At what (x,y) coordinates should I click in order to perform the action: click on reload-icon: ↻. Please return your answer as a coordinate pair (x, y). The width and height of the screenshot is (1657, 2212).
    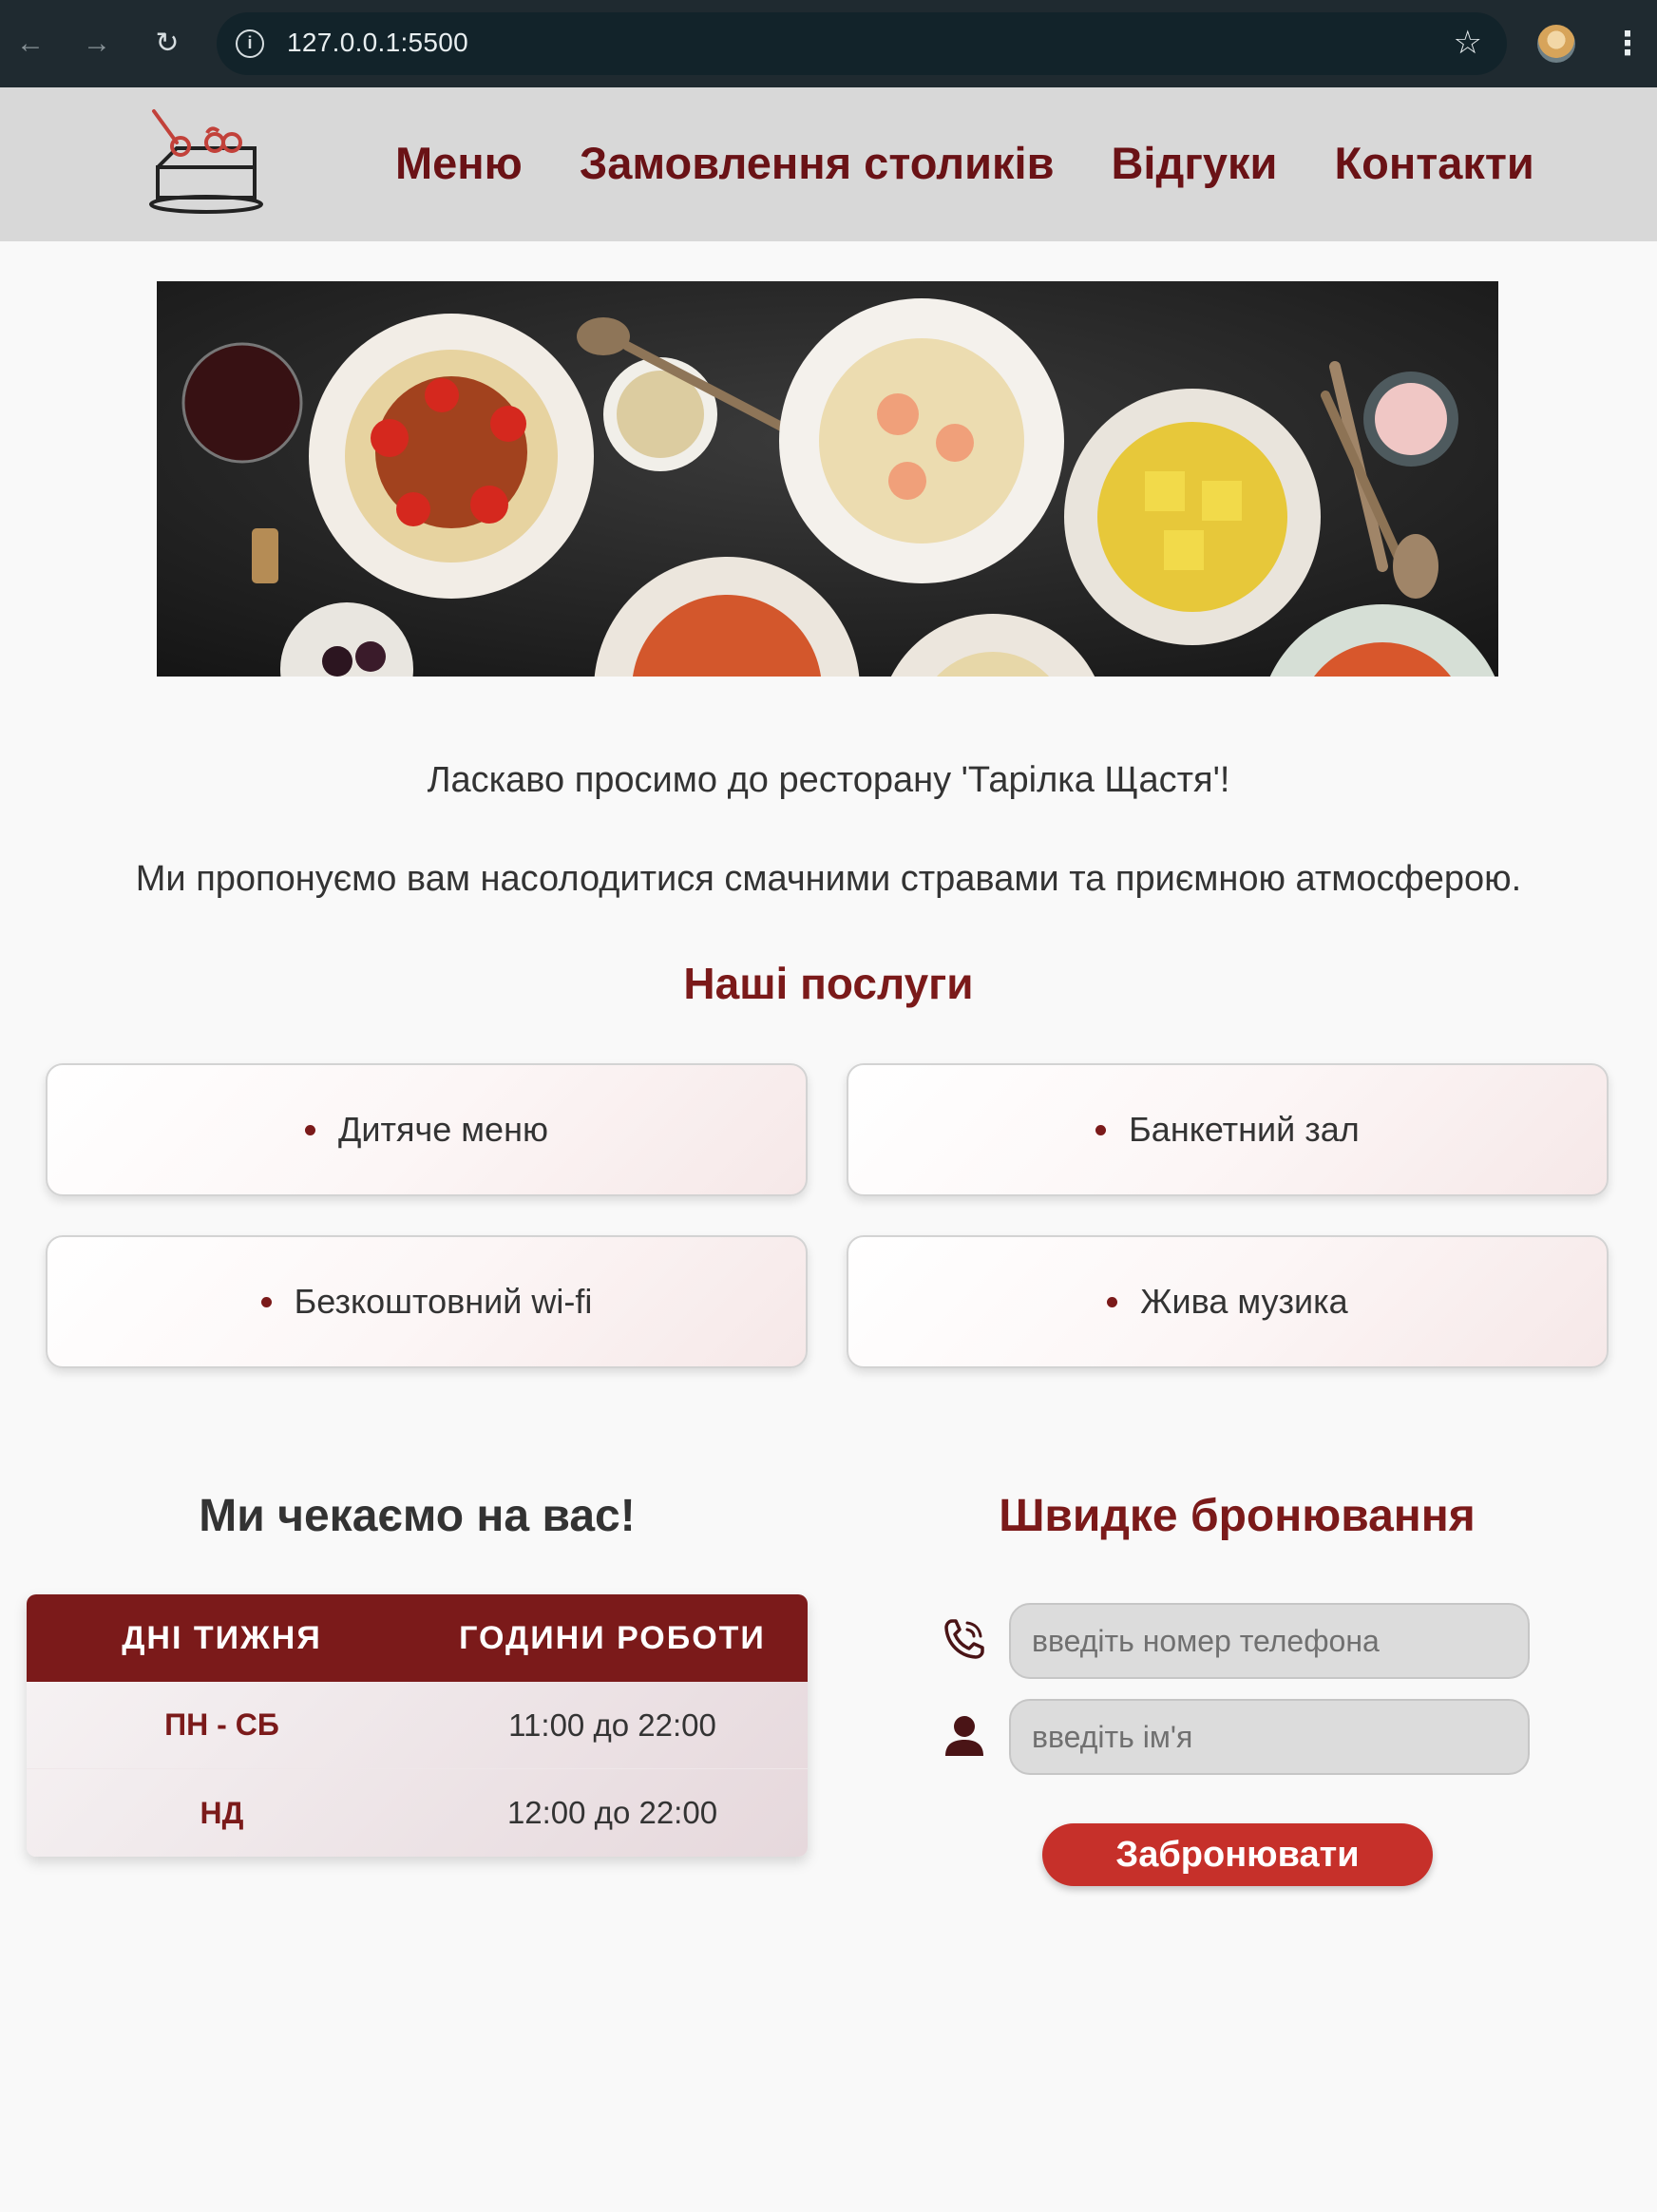
    Looking at the image, I should click on (167, 44).